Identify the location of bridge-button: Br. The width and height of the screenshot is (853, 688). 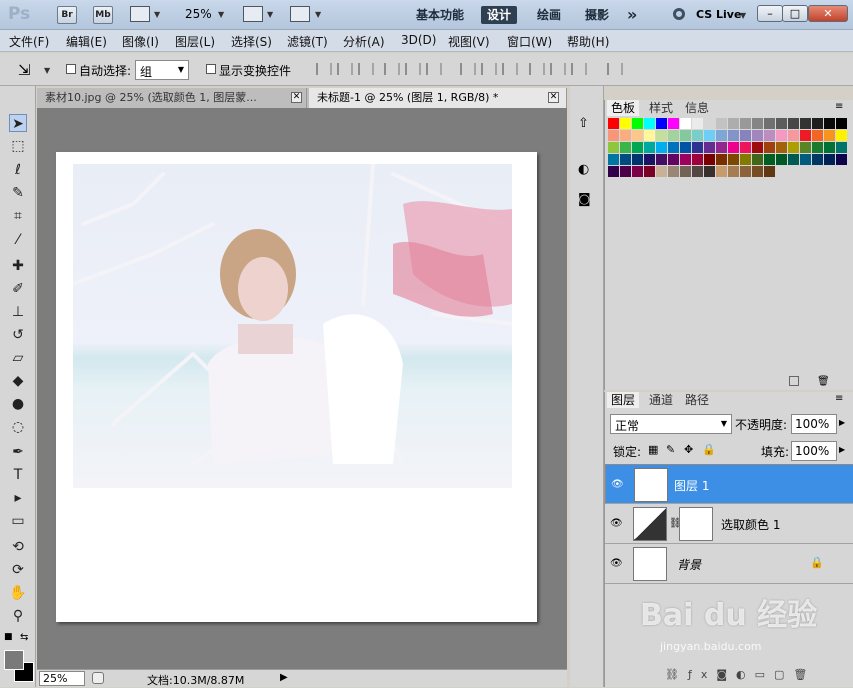
(67, 15).